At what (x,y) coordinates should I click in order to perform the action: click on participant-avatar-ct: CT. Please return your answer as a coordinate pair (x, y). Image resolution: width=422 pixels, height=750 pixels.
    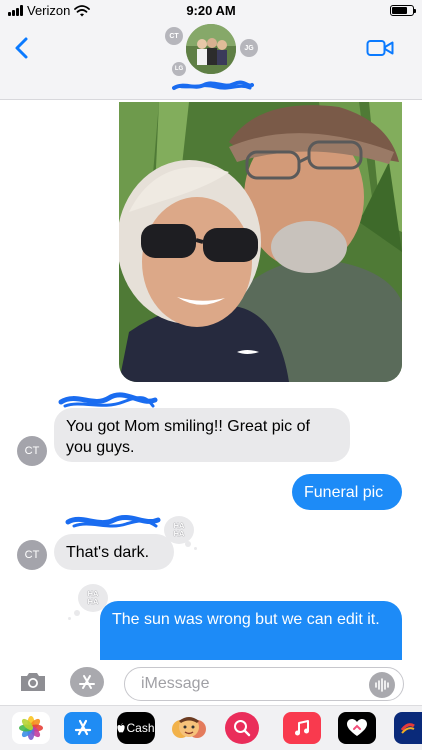
    Looking at the image, I should click on (174, 36).